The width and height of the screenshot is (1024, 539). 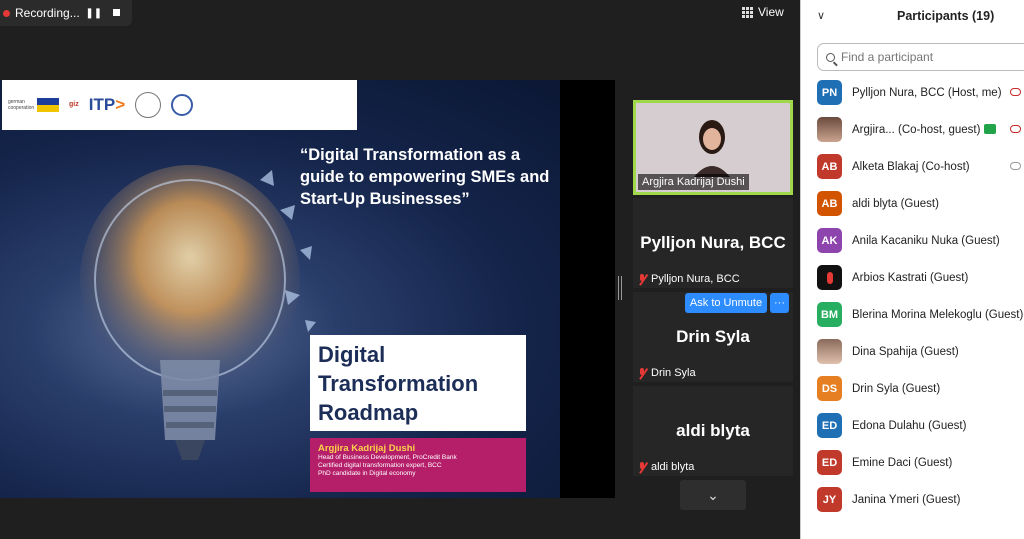 I want to click on more-options-button: ···, so click(x=779, y=303).